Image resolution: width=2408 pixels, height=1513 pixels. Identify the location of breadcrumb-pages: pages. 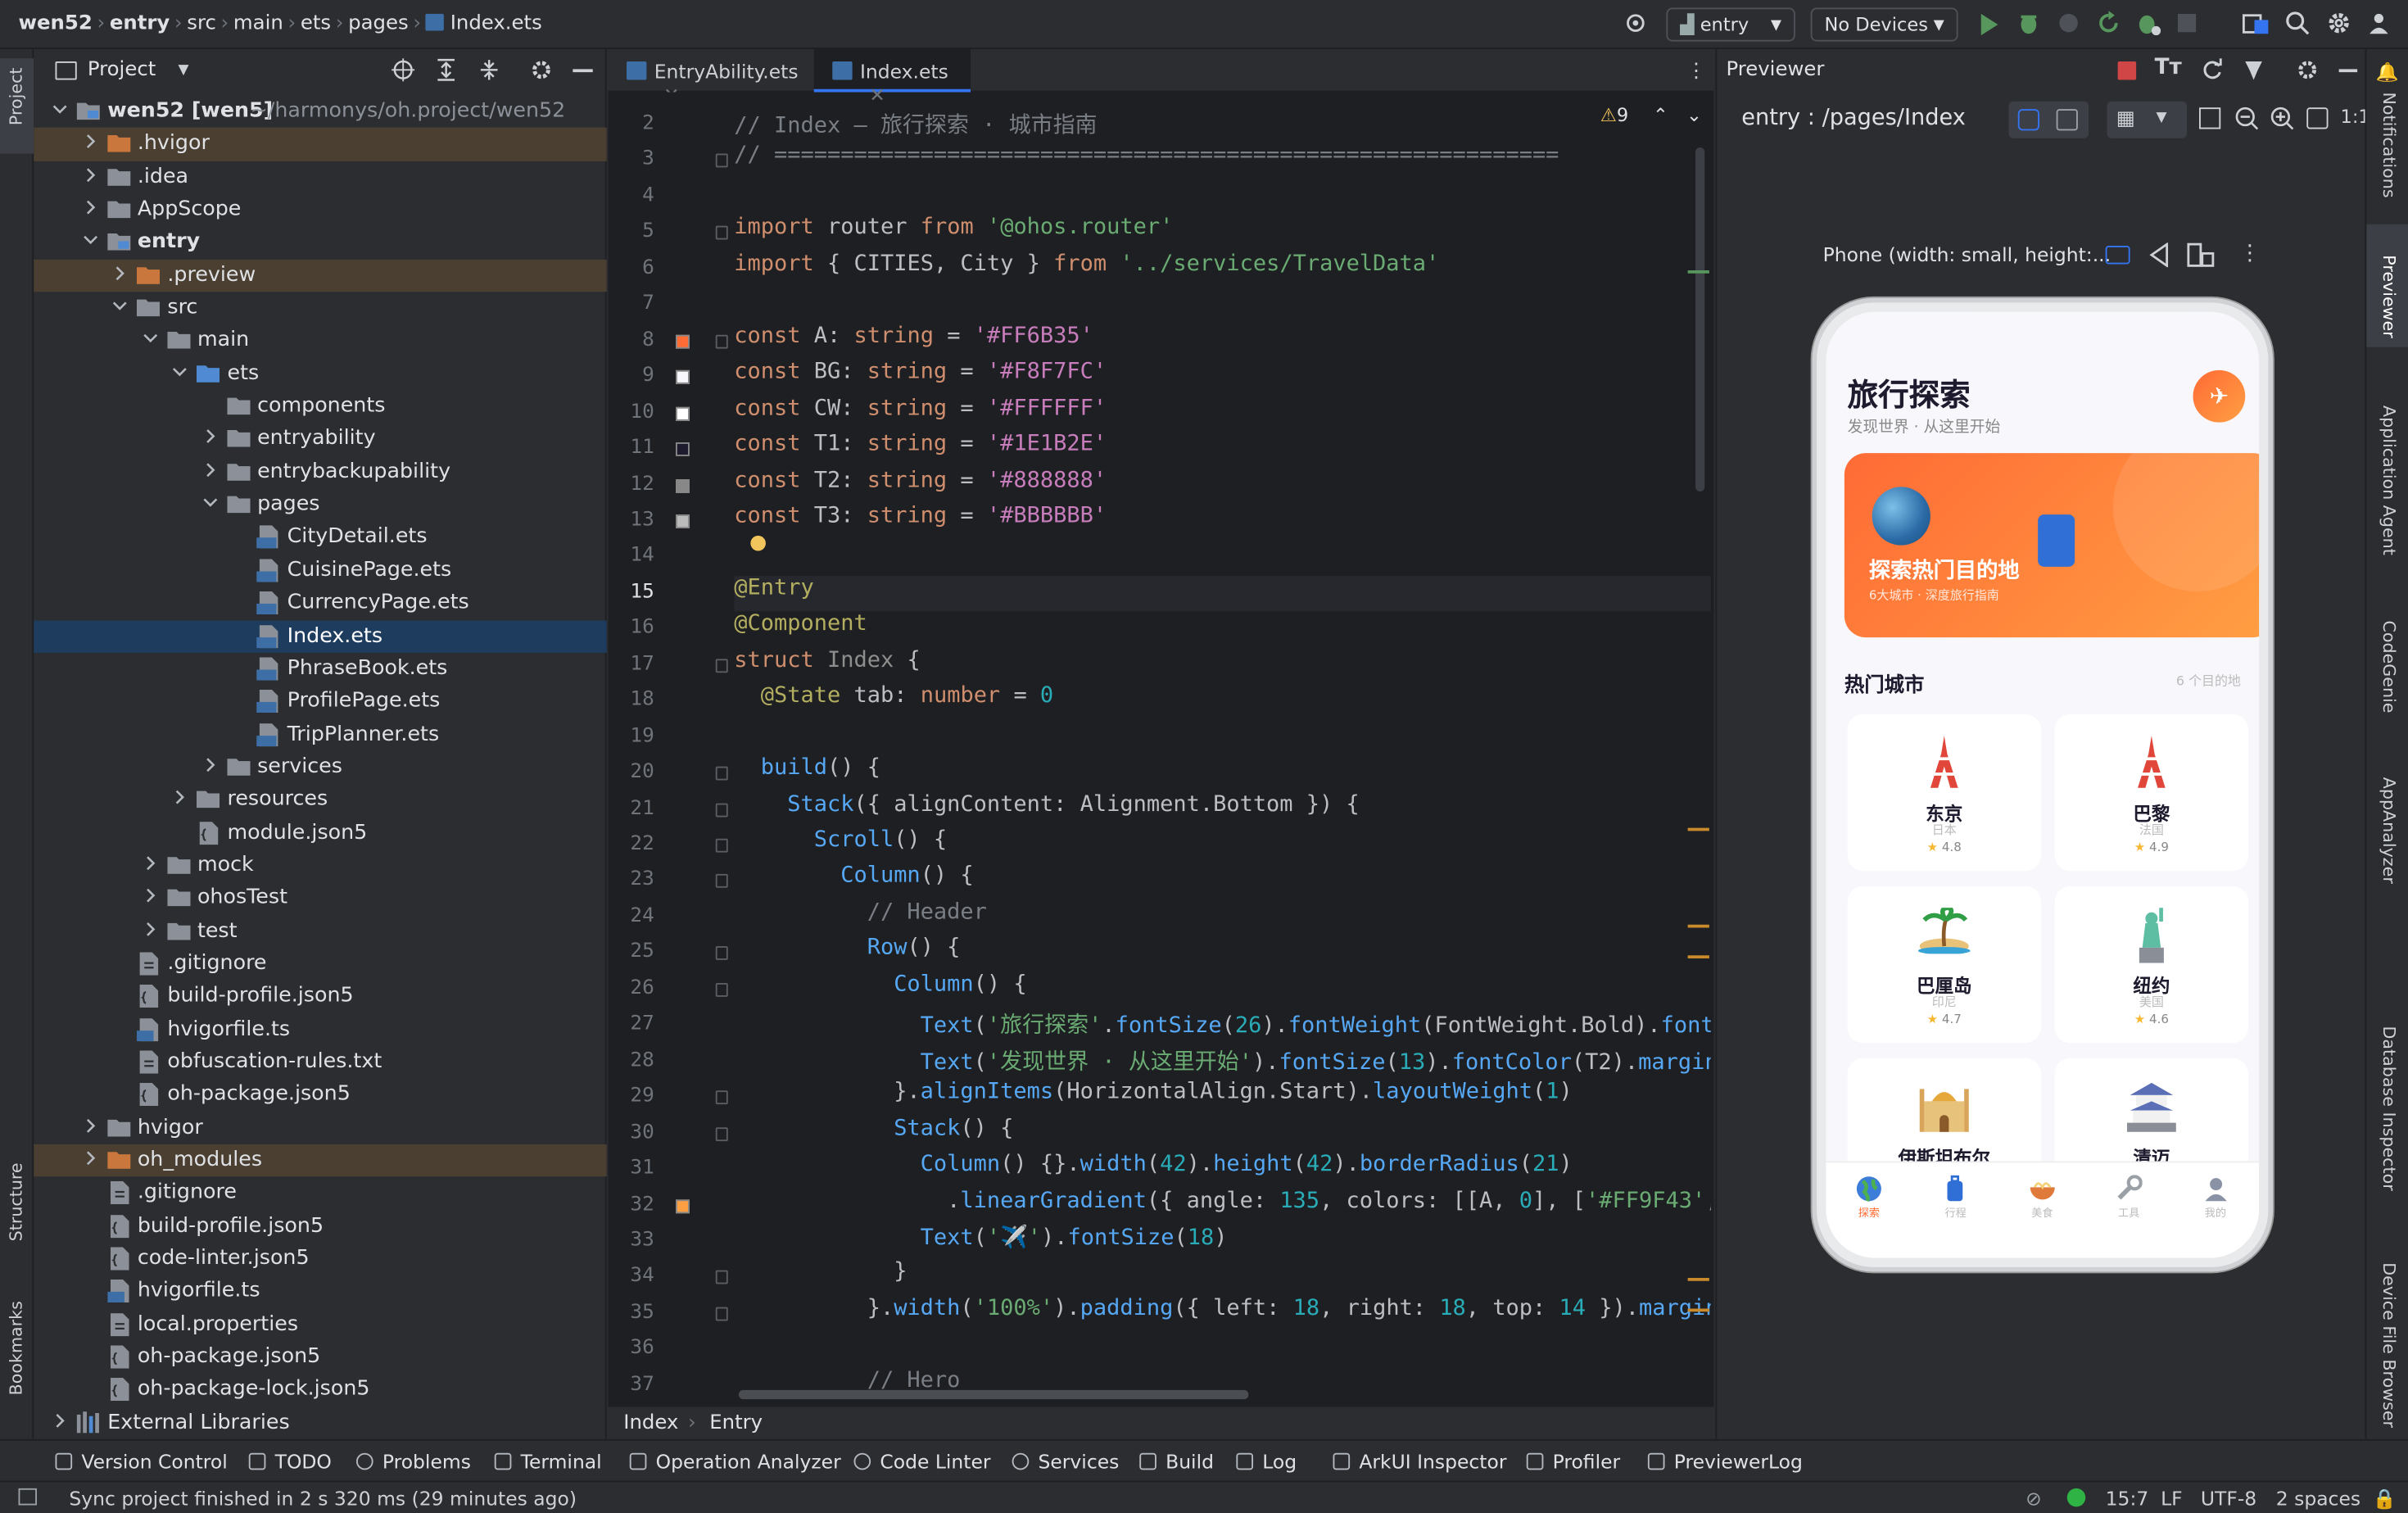
(378, 24).